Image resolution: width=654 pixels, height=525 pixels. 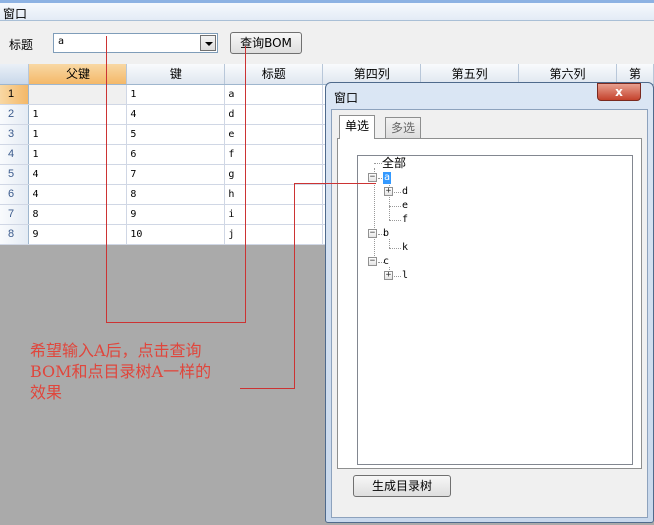 I want to click on tree-node-e: e, so click(x=405, y=206).